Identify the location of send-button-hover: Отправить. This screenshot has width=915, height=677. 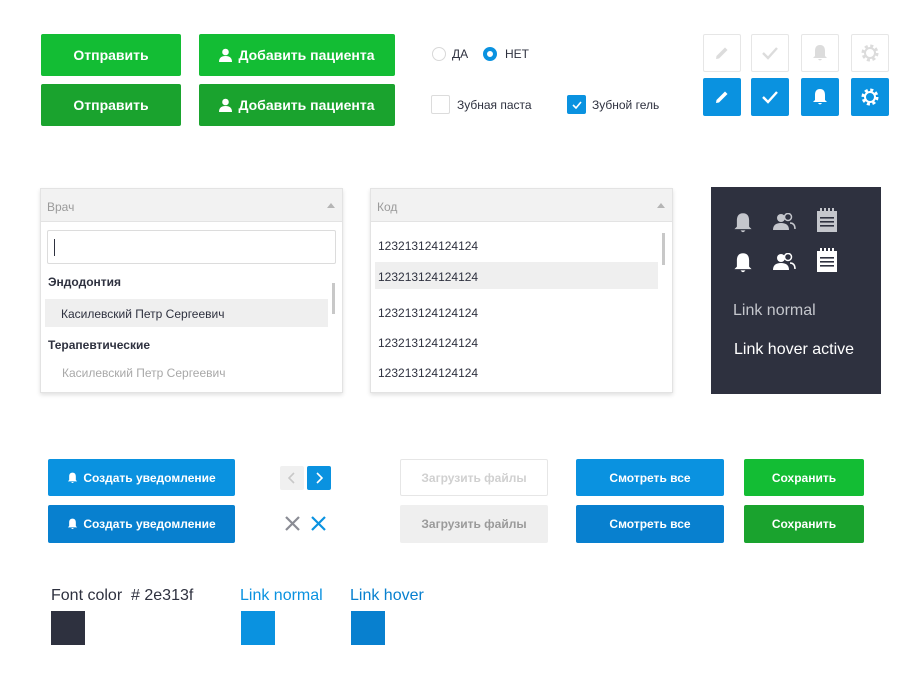
(111, 105).